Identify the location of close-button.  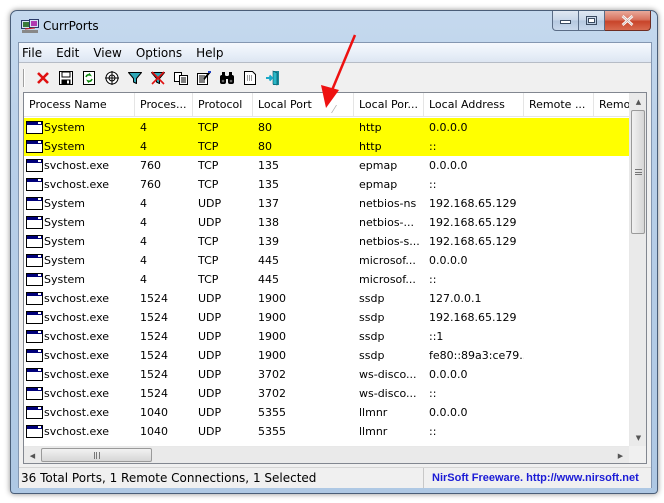
(628, 21).